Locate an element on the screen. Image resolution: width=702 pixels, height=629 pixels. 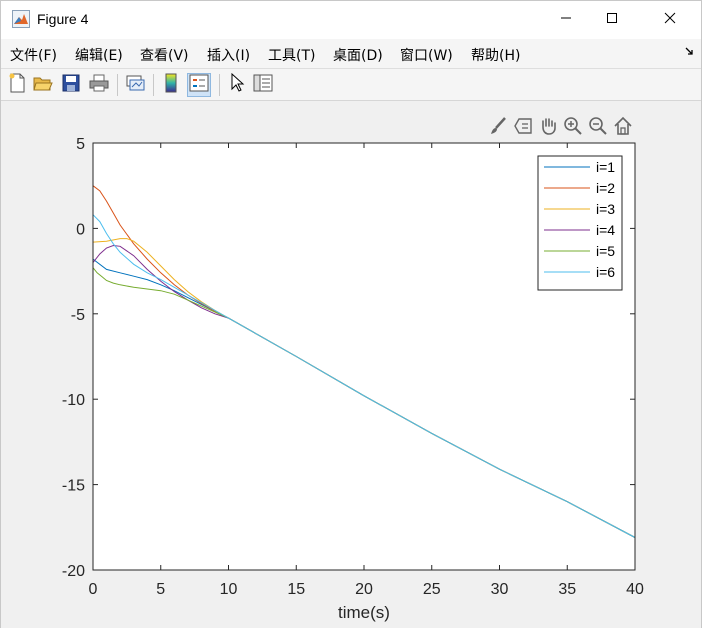
legend-entry-6: i=6 is located at coordinates (605, 272).